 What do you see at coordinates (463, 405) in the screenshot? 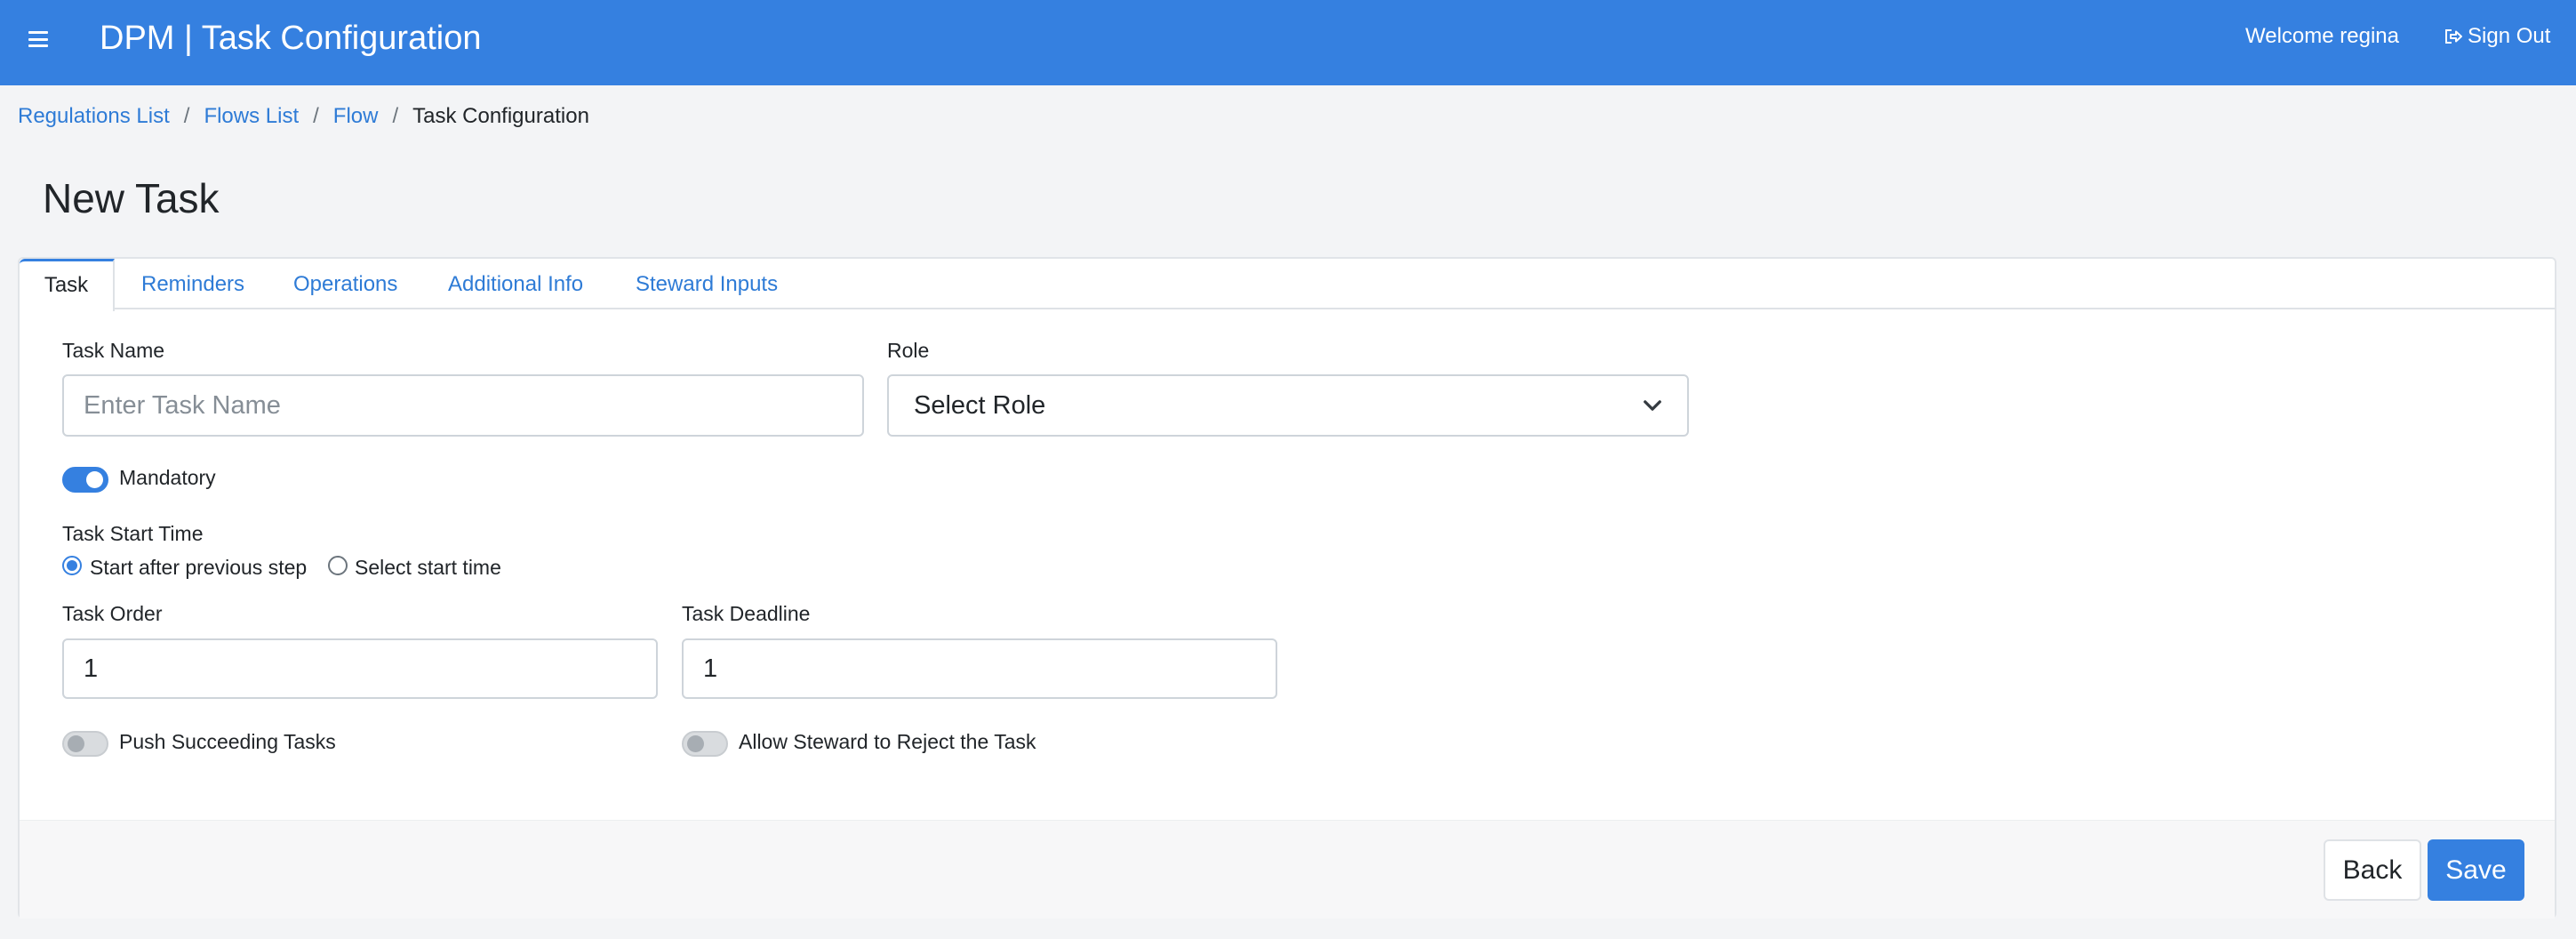
I see `task-name-input` at bounding box center [463, 405].